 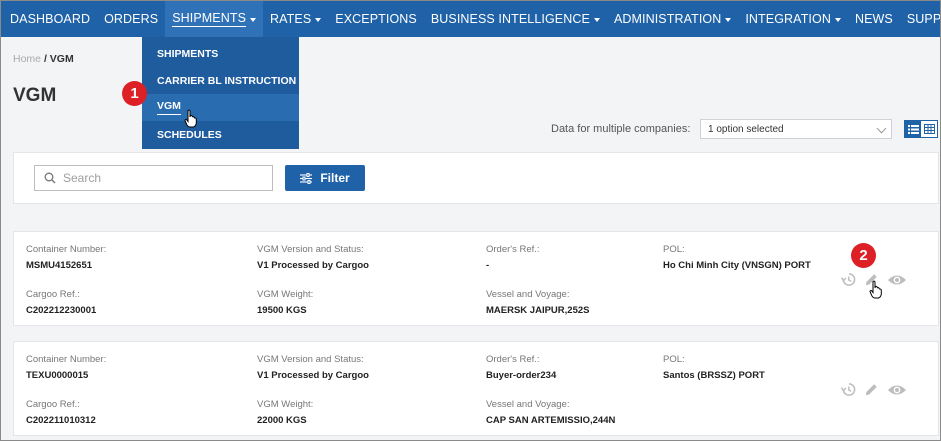 I want to click on menu-item-label: VGM, so click(x=169, y=107).